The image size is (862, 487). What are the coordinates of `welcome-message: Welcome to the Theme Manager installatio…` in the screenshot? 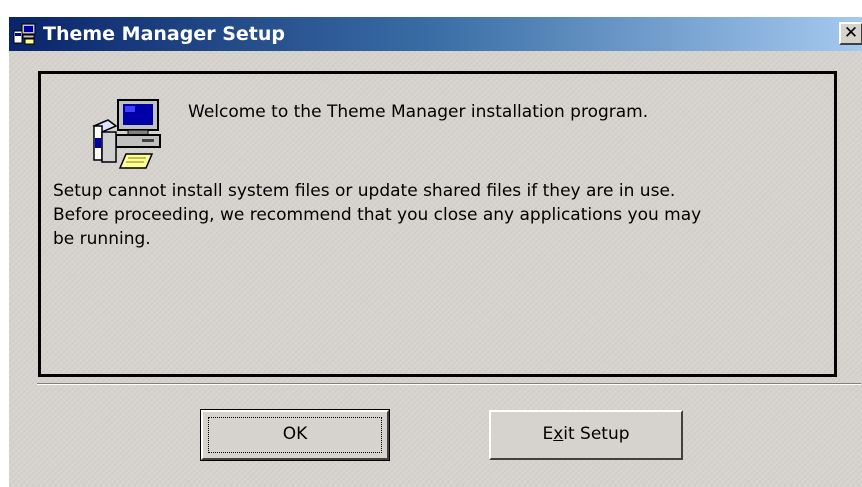 It's located at (418, 112).